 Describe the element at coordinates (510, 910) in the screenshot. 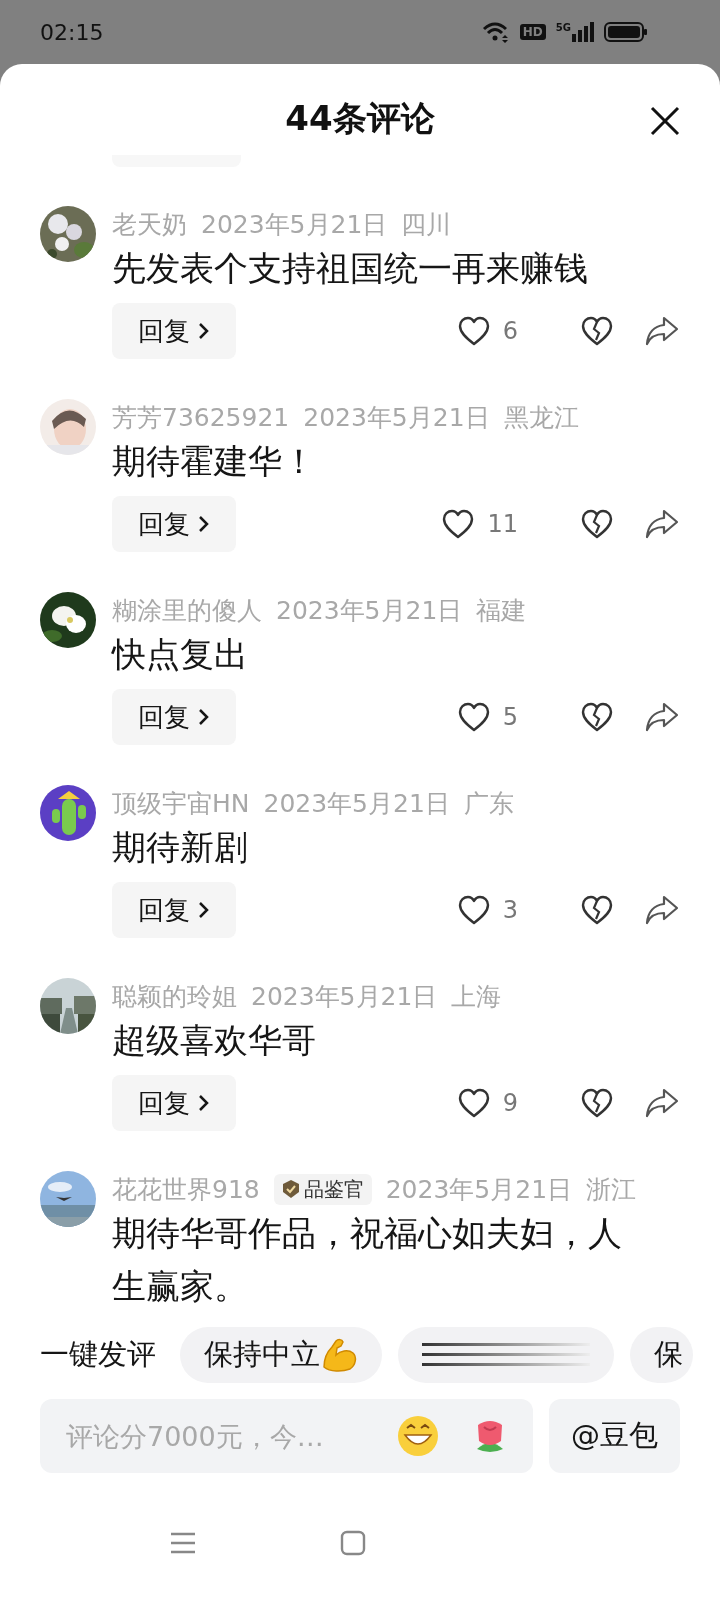

I see `like-count: 3` at that location.